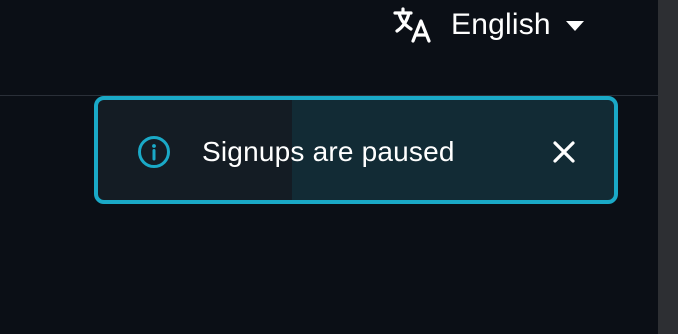 The image size is (678, 334). What do you see at coordinates (575, 26) in the screenshot?
I see `caret-down-icon` at bounding box center [575, 26].